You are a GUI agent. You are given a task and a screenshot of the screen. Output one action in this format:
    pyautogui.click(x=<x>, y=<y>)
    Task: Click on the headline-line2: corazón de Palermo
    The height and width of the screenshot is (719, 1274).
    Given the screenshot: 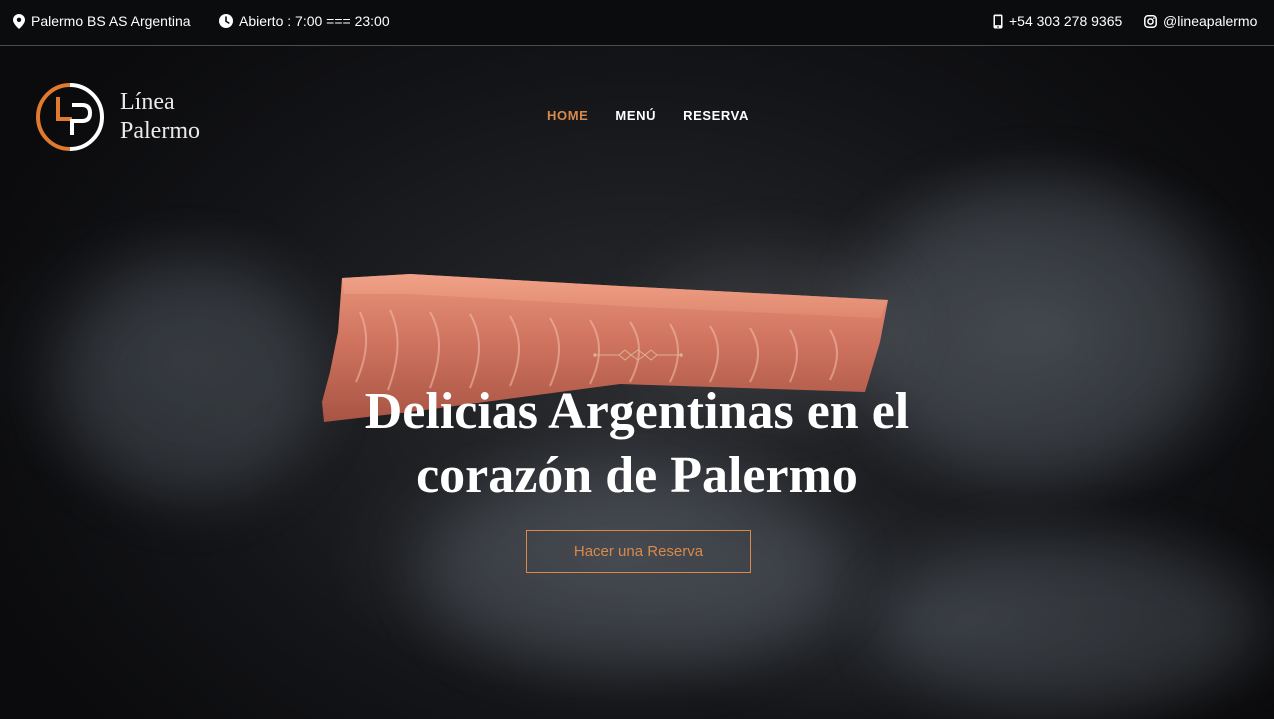 What is the action you would take?
    pyautogui.click(x=637, y=475)
    